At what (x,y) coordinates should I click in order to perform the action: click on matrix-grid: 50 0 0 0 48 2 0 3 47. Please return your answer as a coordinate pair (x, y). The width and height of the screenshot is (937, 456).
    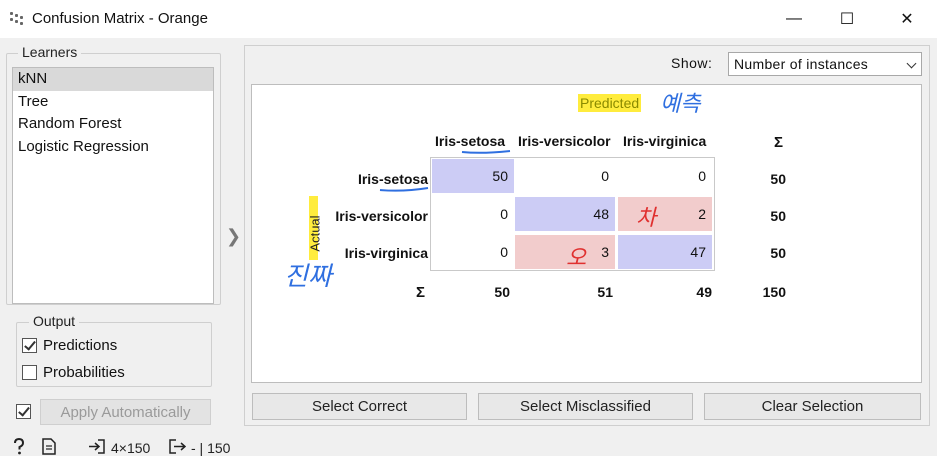
    Looking at the image, I should click on (572, 214).